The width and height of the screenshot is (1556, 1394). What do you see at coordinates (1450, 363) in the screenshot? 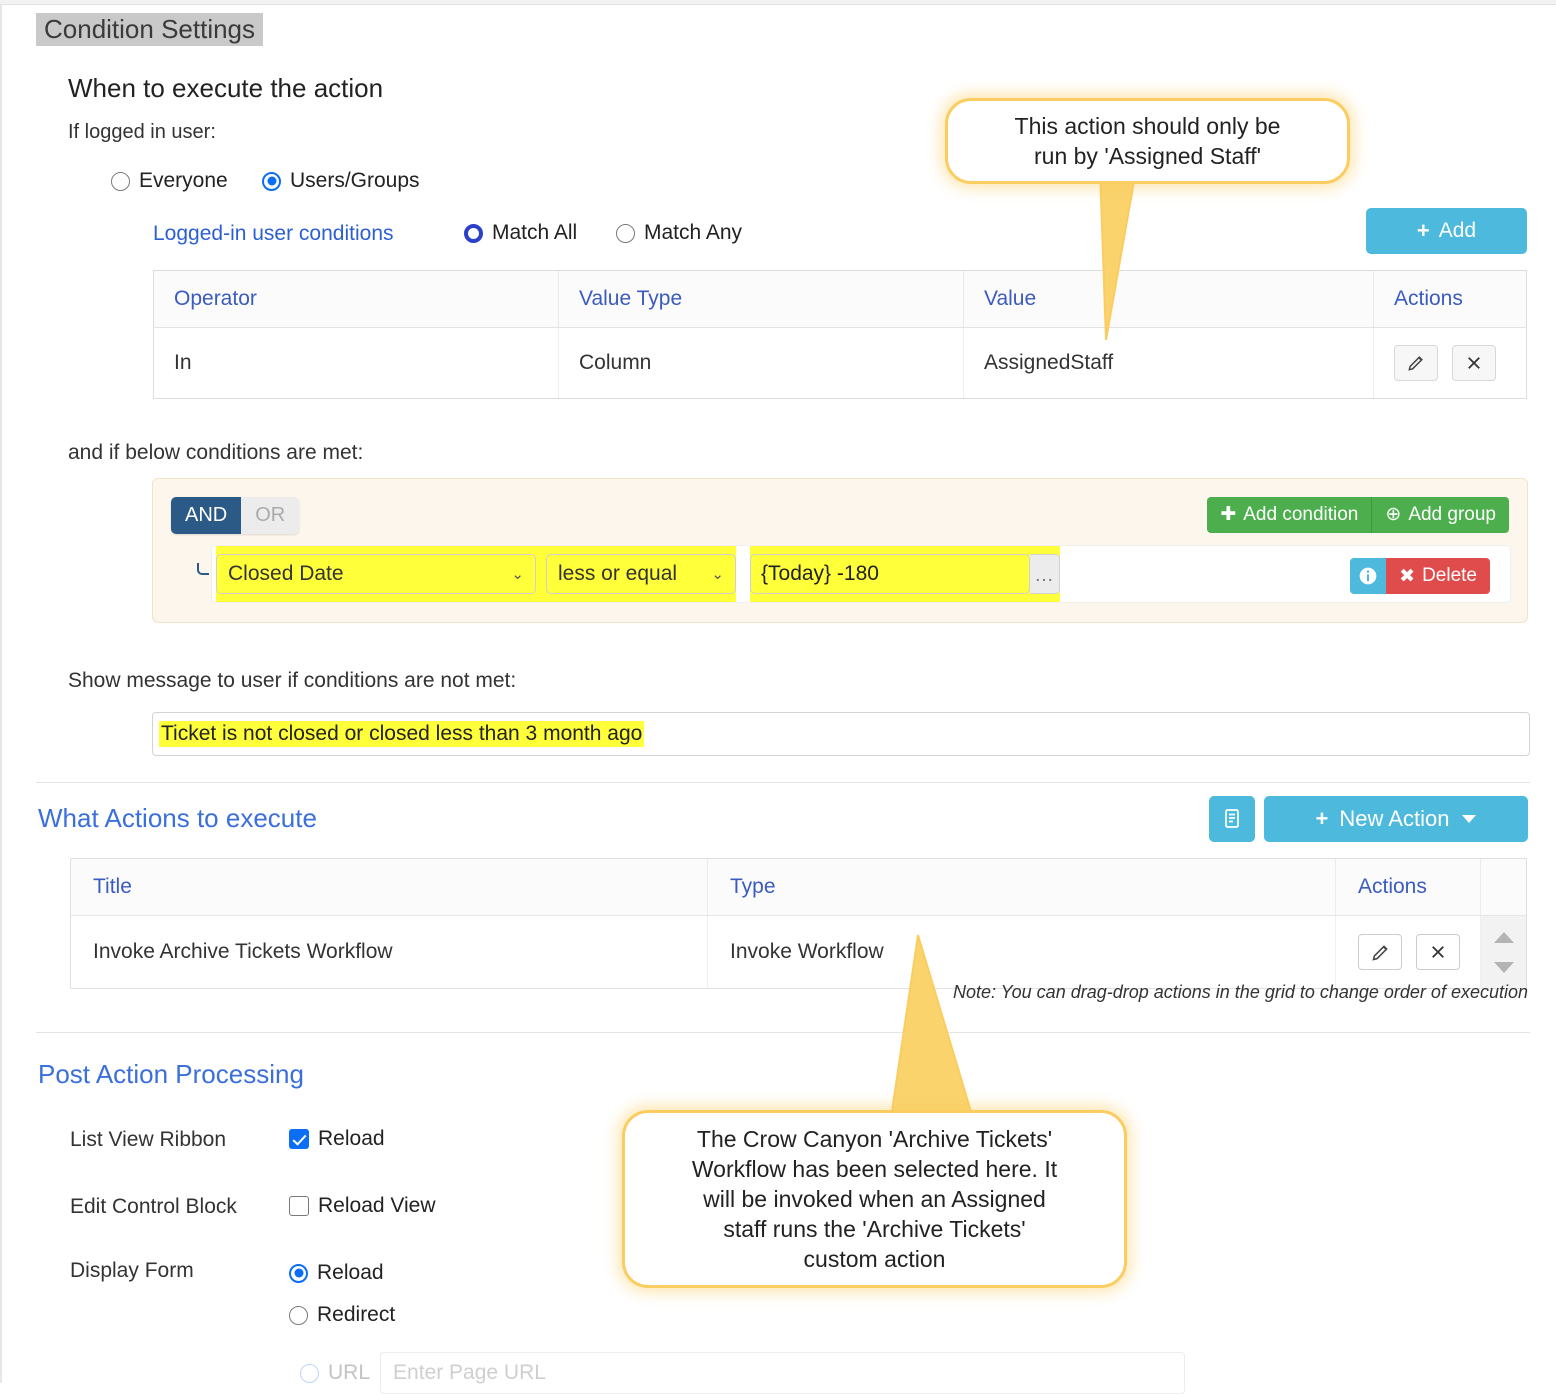
I see `cell-actions` at bounding box center [1450, 363].